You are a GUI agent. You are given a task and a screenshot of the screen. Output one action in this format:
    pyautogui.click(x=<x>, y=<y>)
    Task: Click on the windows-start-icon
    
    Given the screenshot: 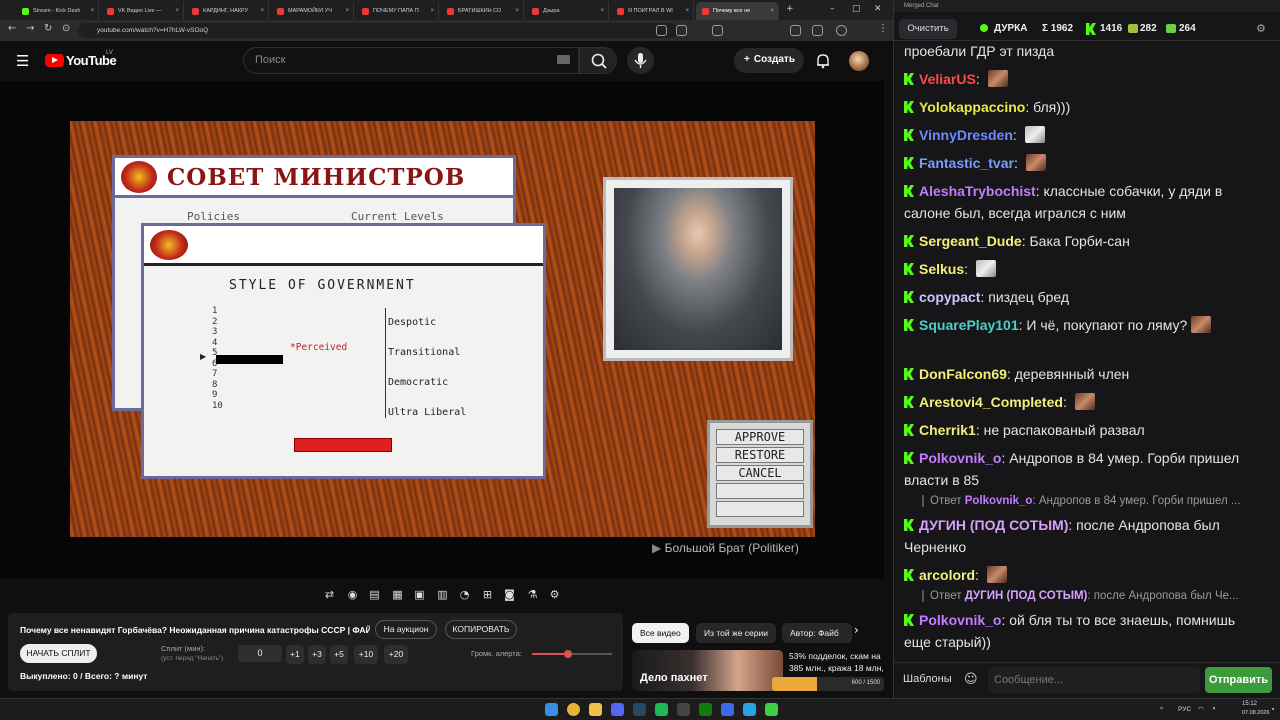 What is the action you would take?
    pyautogui.click(x=551, y=709)
    